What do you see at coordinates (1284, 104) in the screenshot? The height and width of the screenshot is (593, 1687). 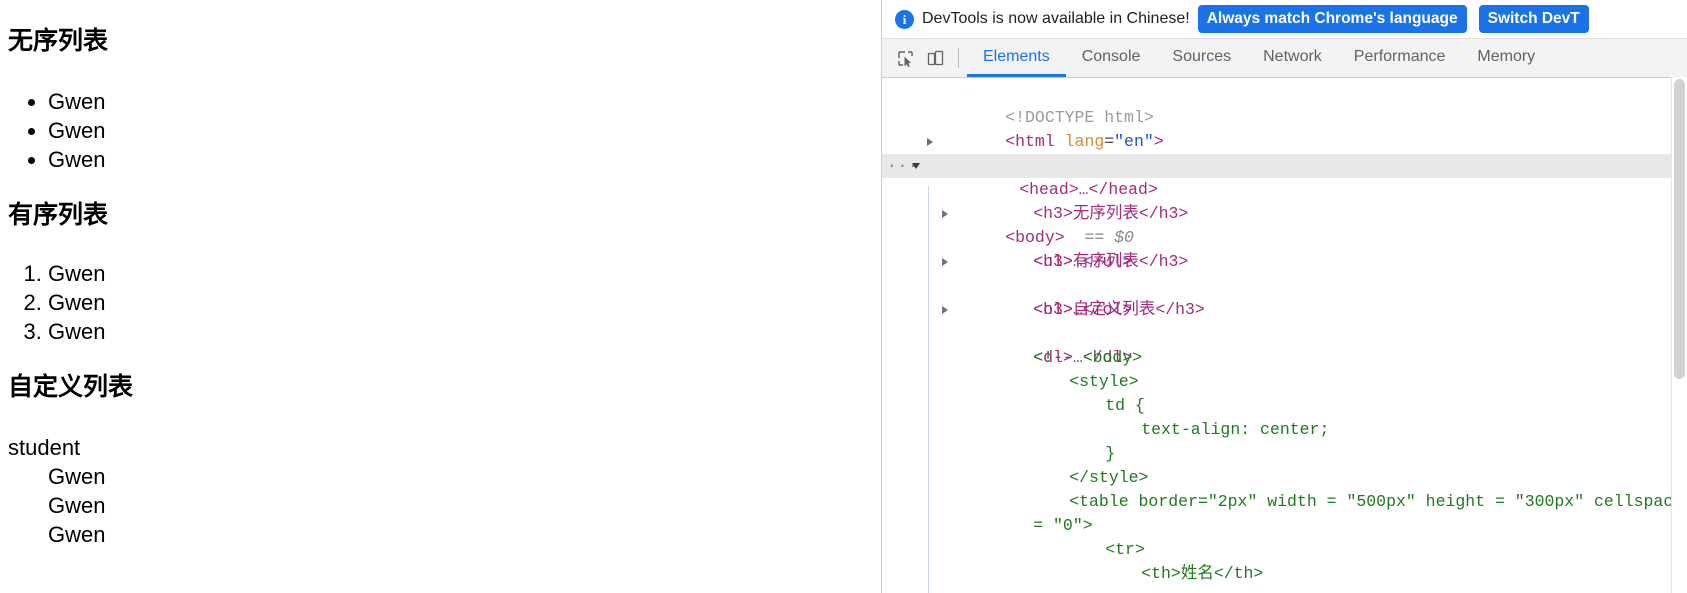 I see `dom-node-doctype: <!DOCTYPE html>` at bounding box center [1284, 104].